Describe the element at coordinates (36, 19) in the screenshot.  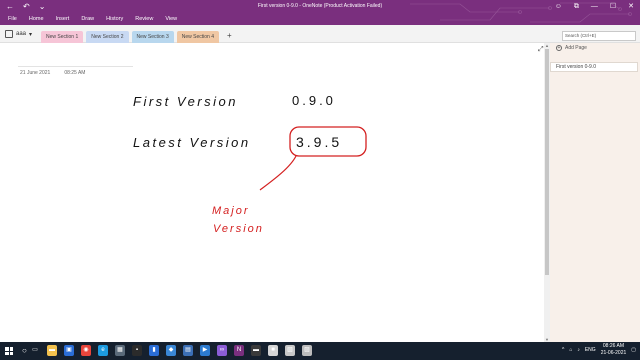
I see `menu-home: Home` at that location.